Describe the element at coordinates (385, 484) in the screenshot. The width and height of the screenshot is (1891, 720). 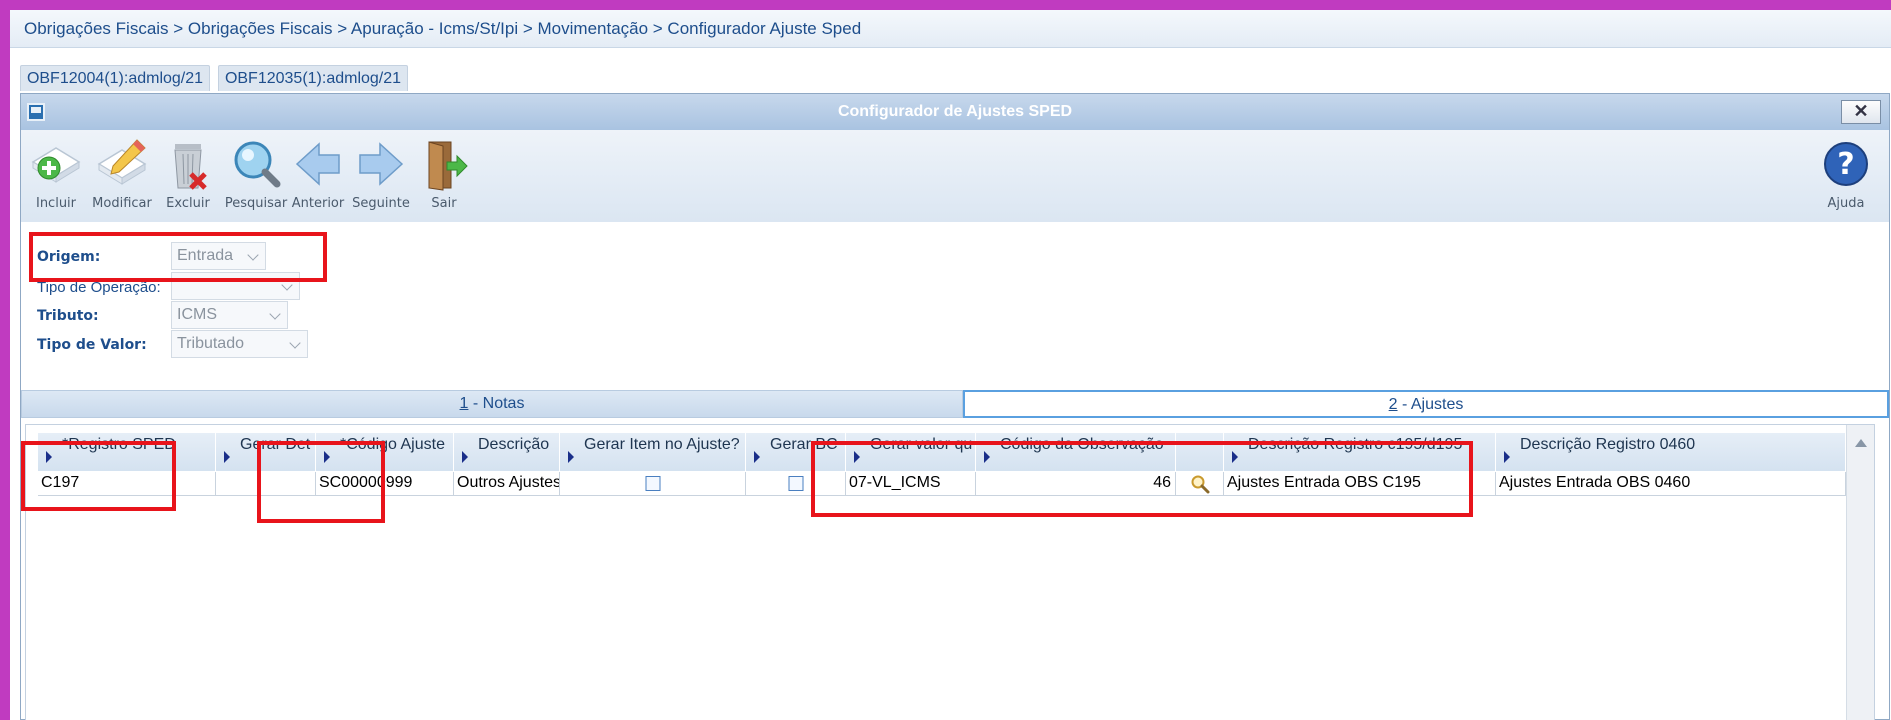
I see `cell-codigo-ajuste: SC00000999` at that location.